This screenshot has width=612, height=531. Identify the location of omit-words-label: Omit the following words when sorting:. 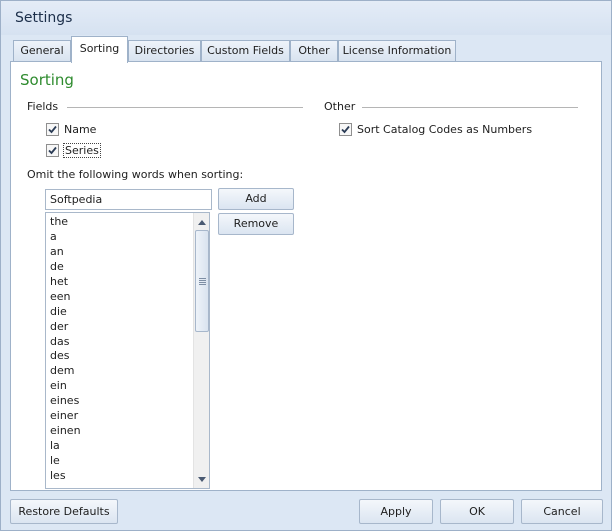
(135, 174).